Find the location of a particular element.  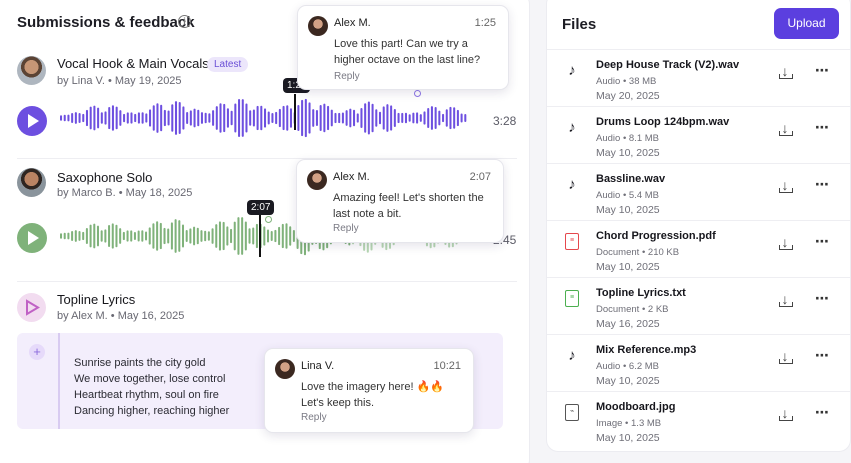

upload-button: Upload is located at coordinates (806, 23).